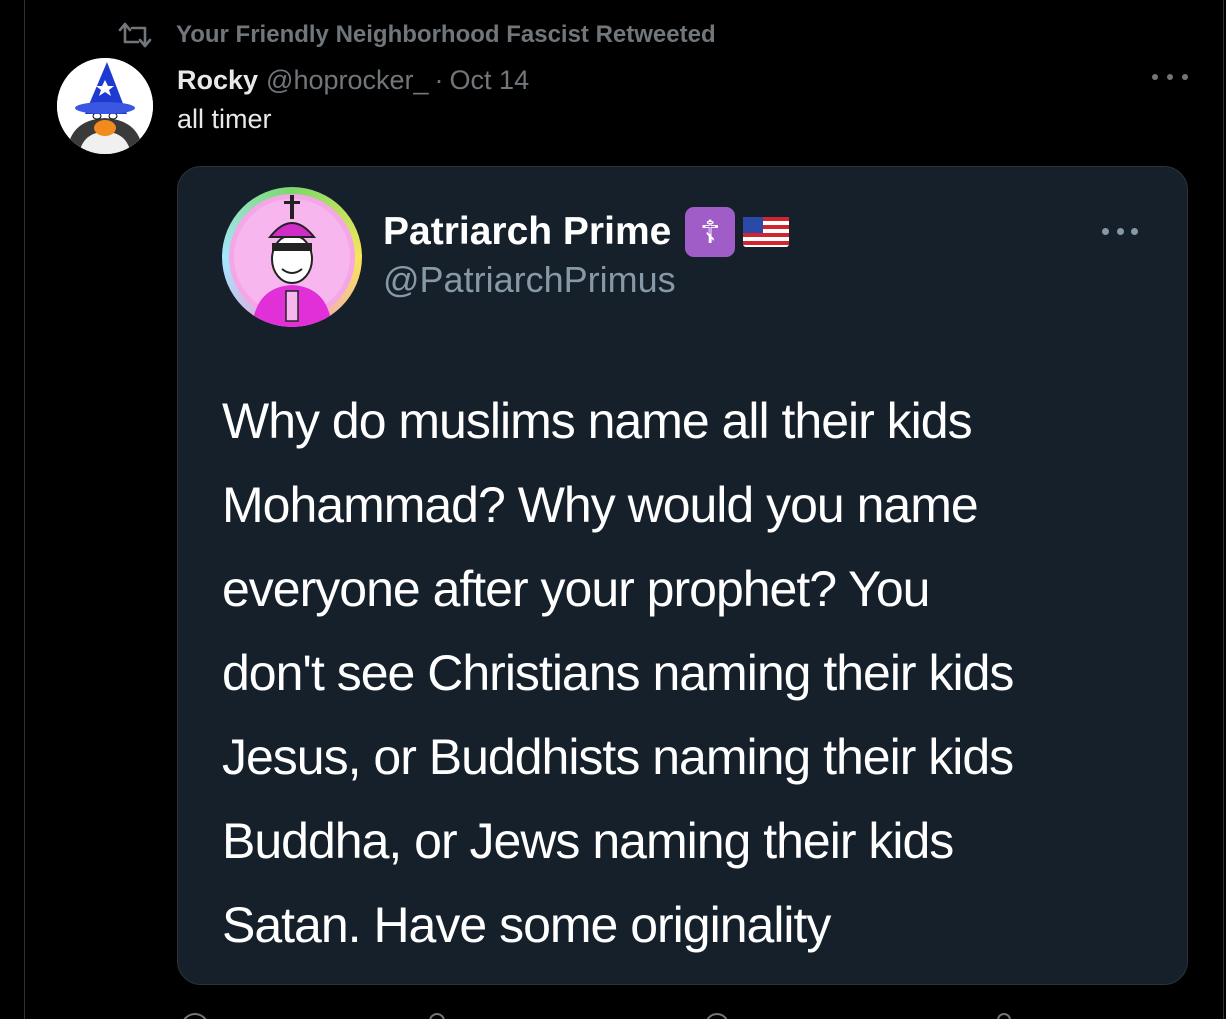 Image resolution: width=1226 pixels, height=1019 pixels. I want to click on quoted-author-handle: @PatriarchPrimus, so click(529, 280).